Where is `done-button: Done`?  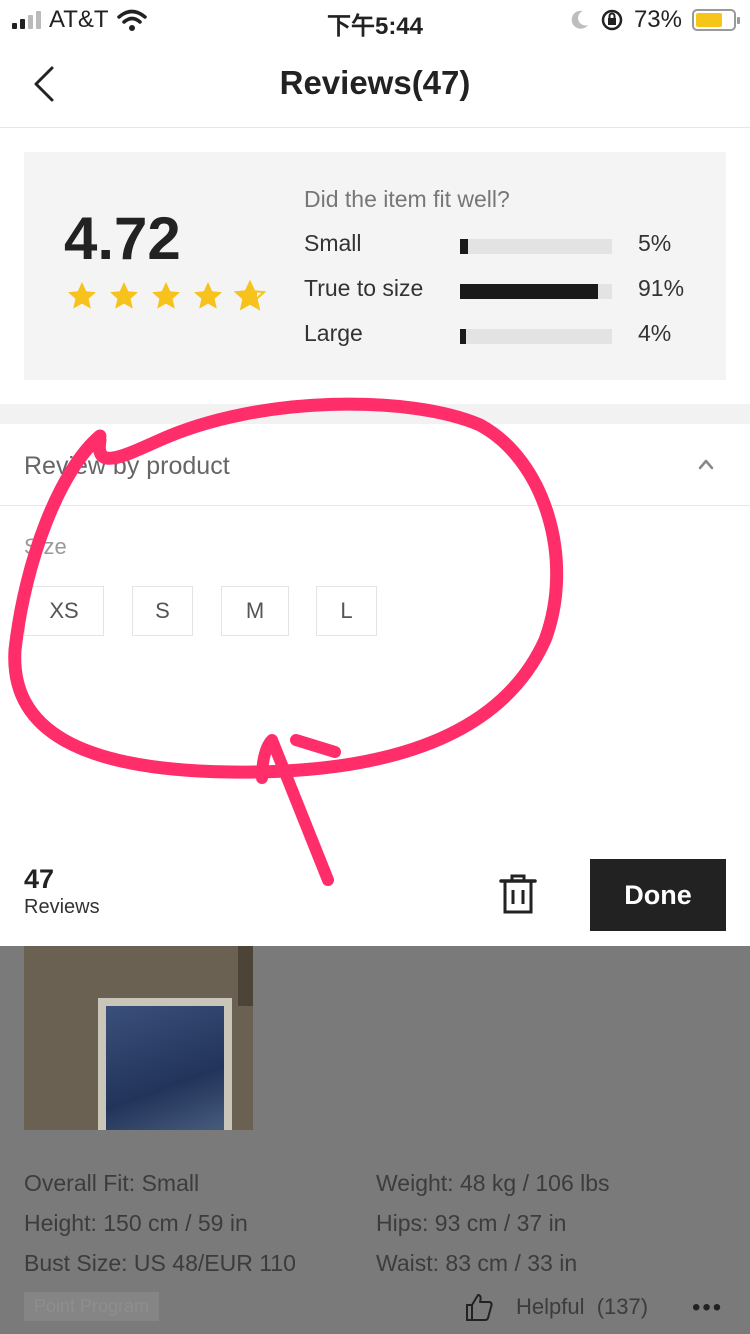
done-button: Done is located at coordinates (658, 895).